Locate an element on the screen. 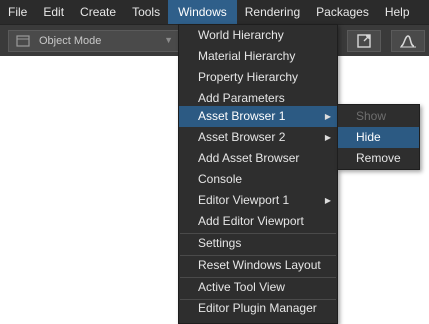 This screenshot has height=324, width=429. menu-item-reset-windows-layout: Reset Windows Layout is located at coordinates (258, 265).